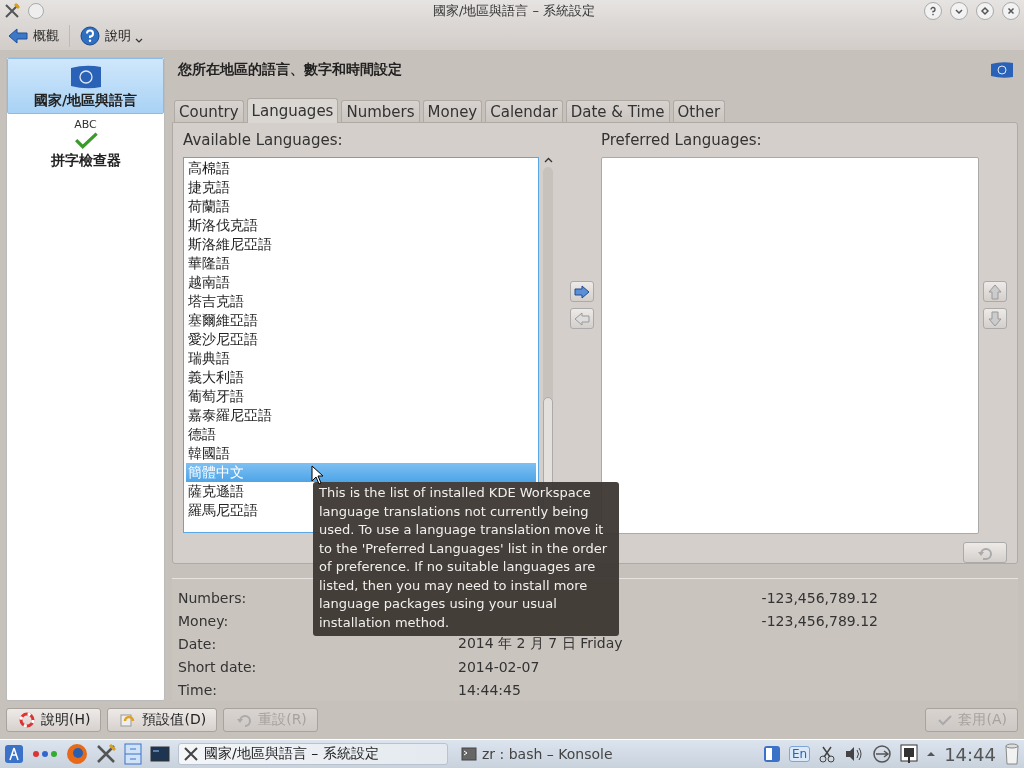  I want to click on tab: Other, so click(699, 111).